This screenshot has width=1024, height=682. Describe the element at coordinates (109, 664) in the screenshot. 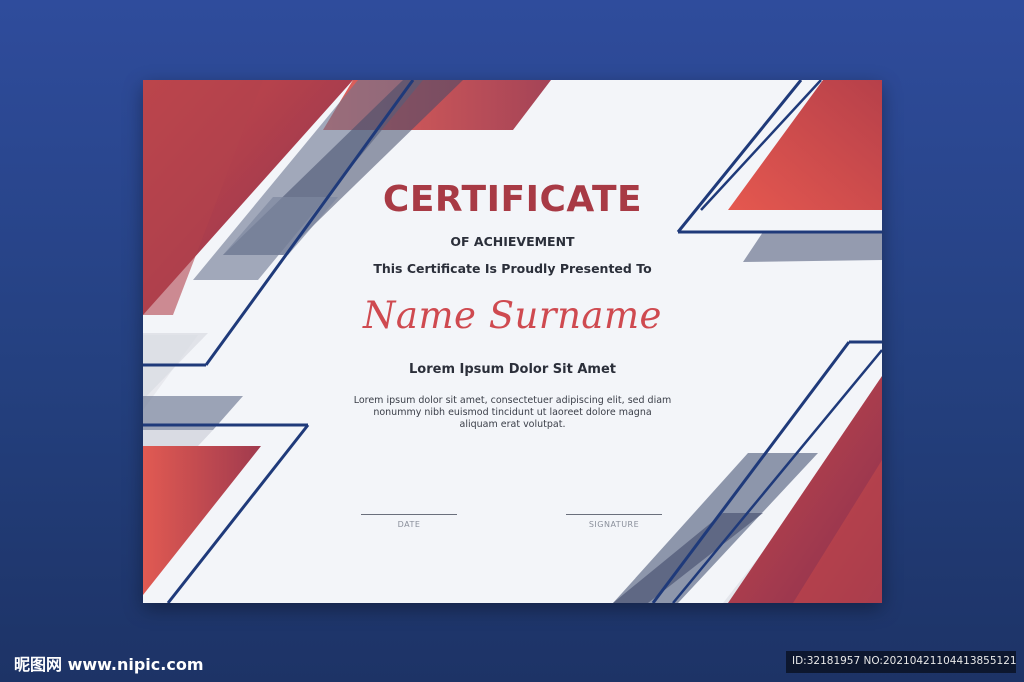

I see `watermark-logo: 昵图网 www.nipic.com` at that location.